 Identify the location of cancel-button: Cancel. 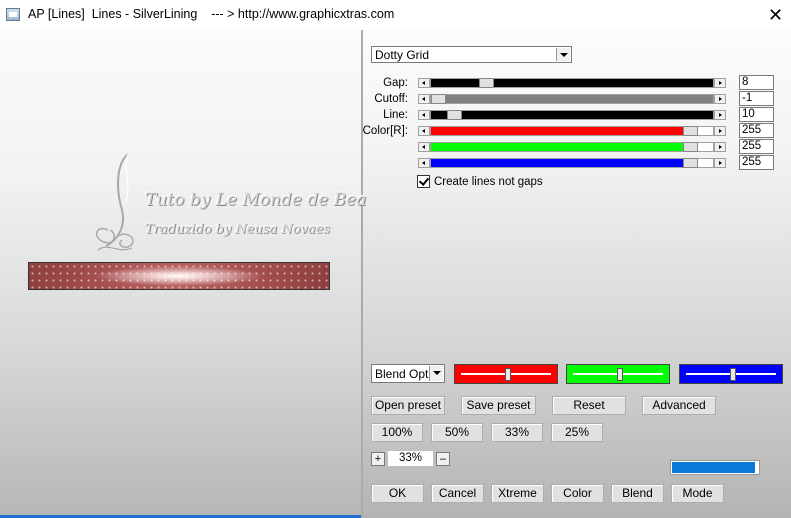
(457, 493).